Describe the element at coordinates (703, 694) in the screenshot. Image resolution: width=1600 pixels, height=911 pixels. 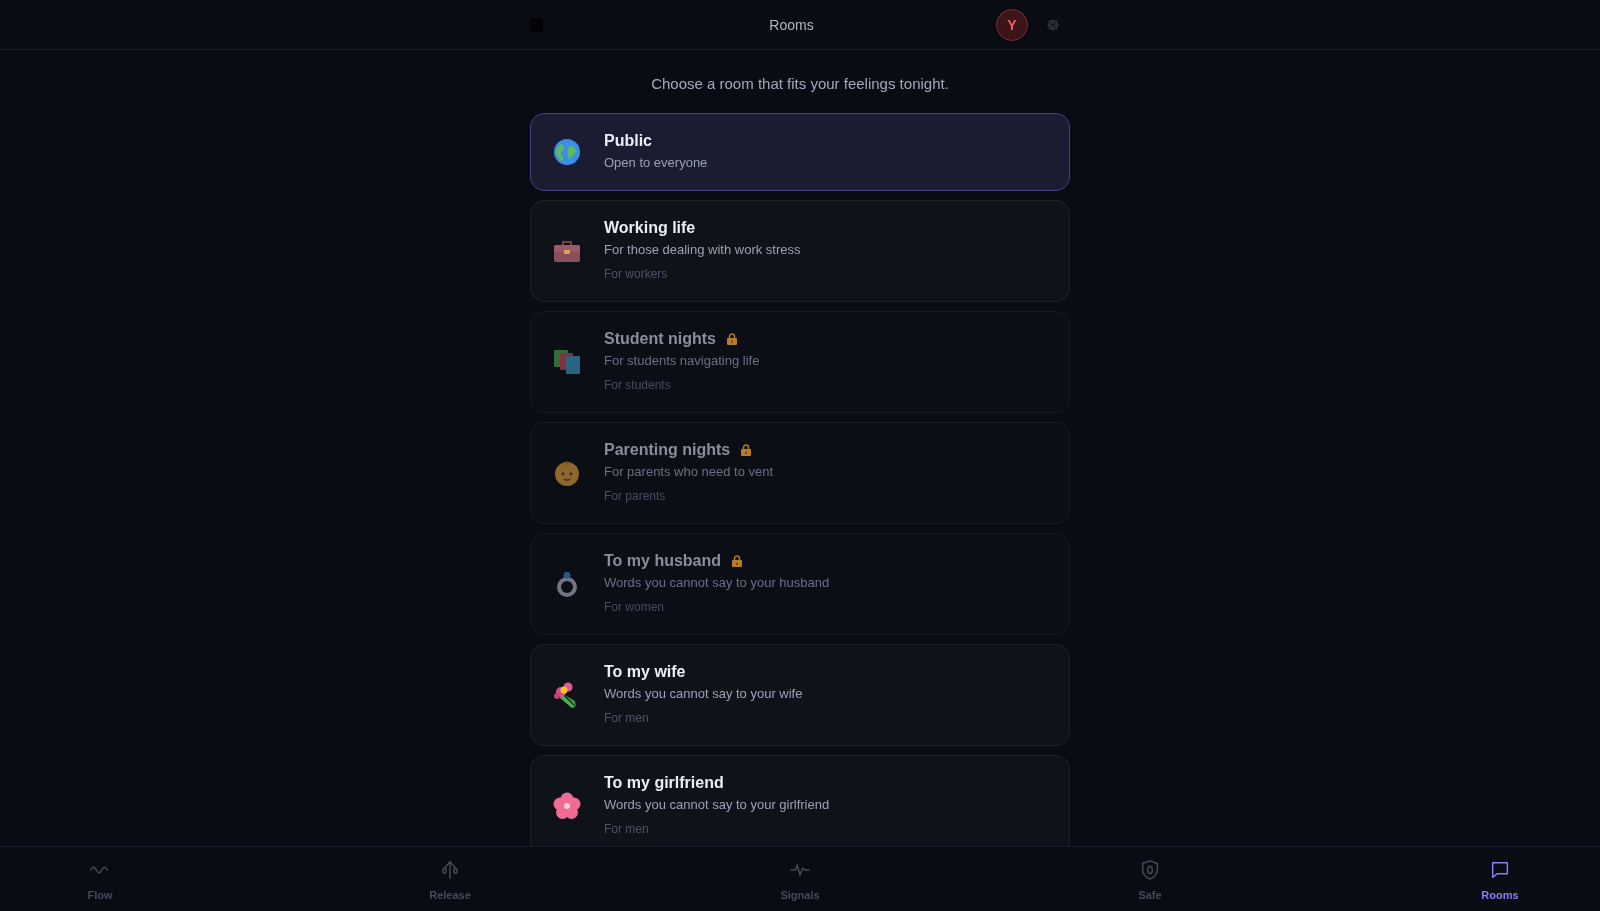
I see `room-description: Words you cannot say to your wife` at that location.